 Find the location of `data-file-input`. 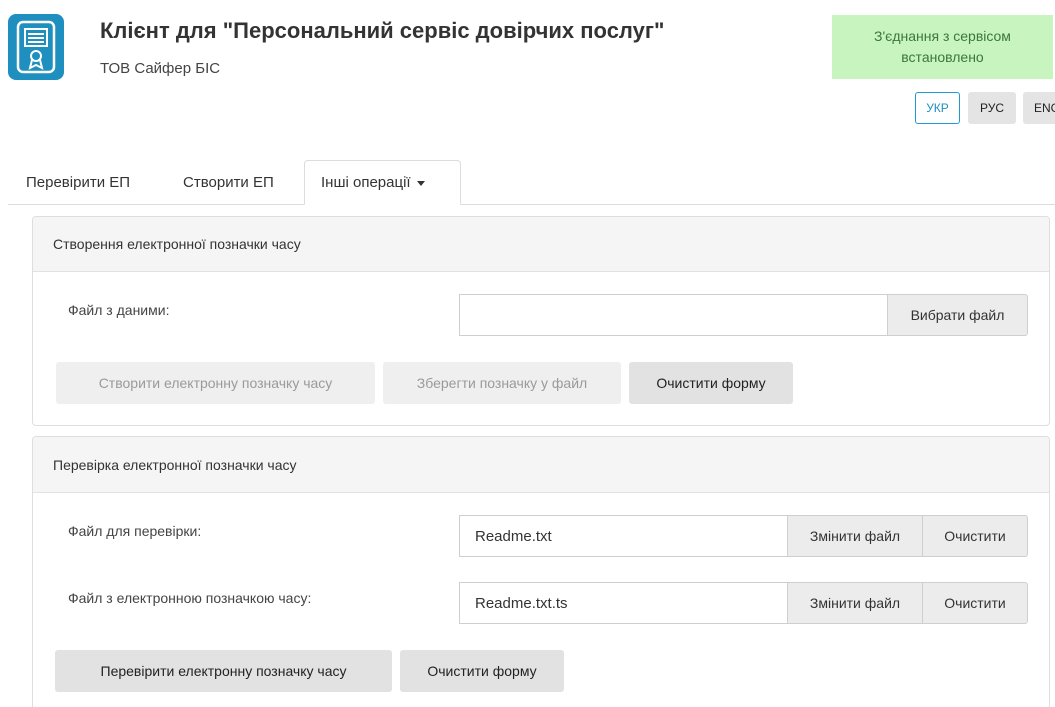

data-file-input is located at coordinates (673, 315).